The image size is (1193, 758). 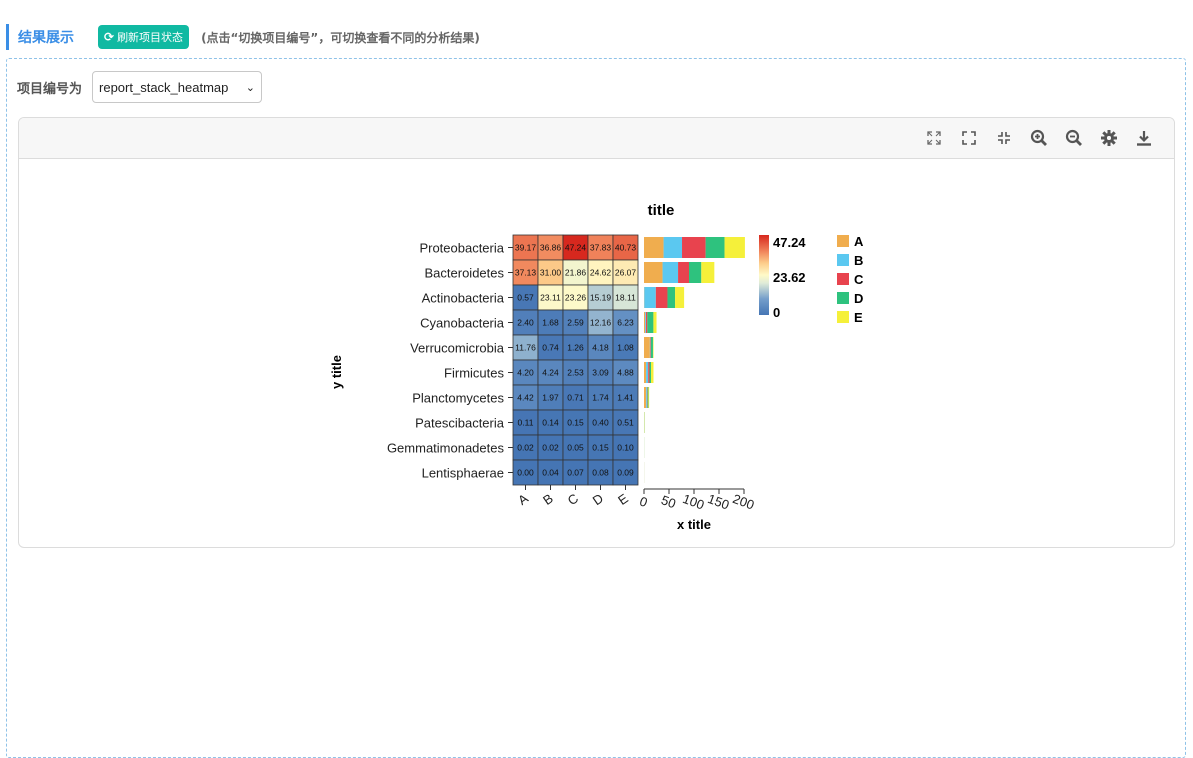 What do you see at coordinates (598, 499) in the screenshot?
I see `x-tick-label: D` at bounding box center [598, 499].